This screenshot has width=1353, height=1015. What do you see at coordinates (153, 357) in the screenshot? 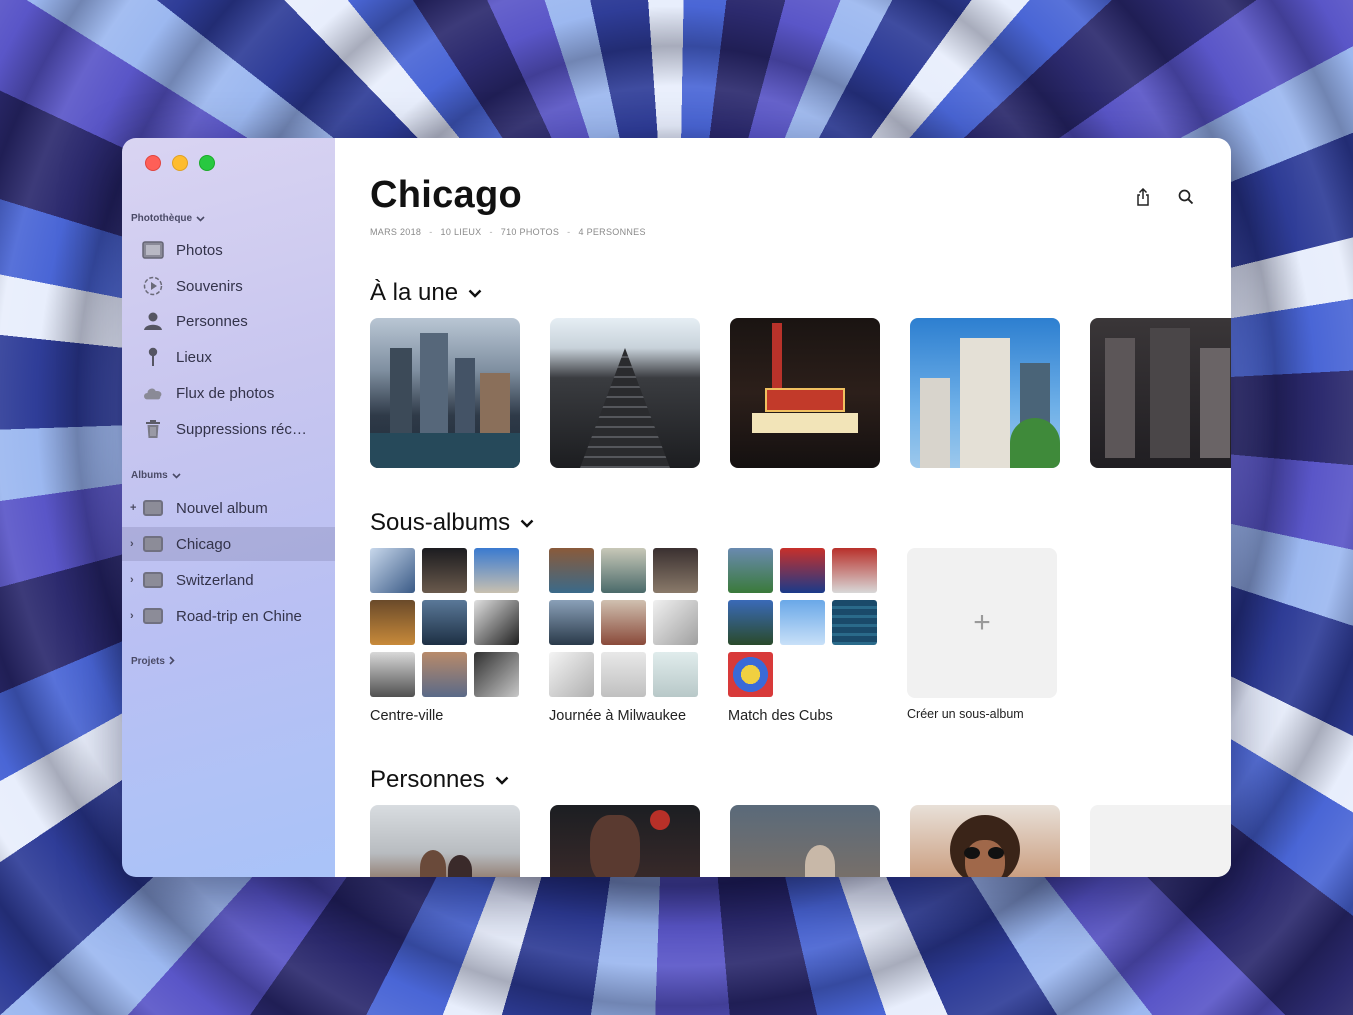
I see `pin-icon` at bounding box center [153, 357].